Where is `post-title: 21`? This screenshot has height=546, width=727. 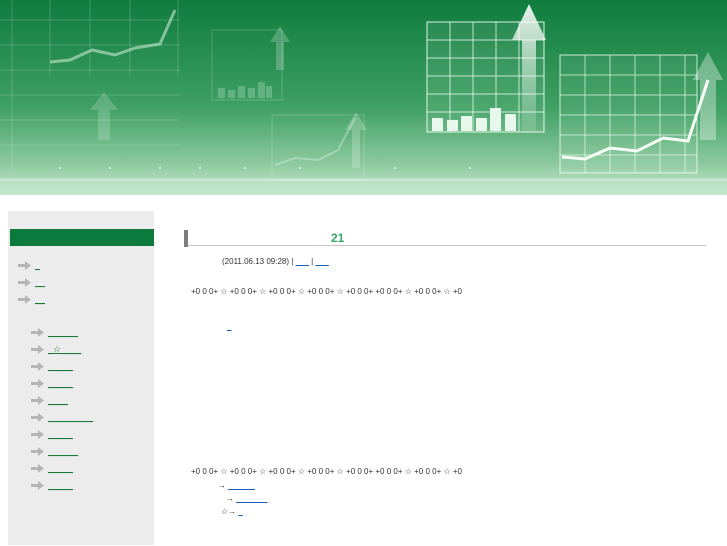 post-title: 21 is located at coordinates (338, 238).